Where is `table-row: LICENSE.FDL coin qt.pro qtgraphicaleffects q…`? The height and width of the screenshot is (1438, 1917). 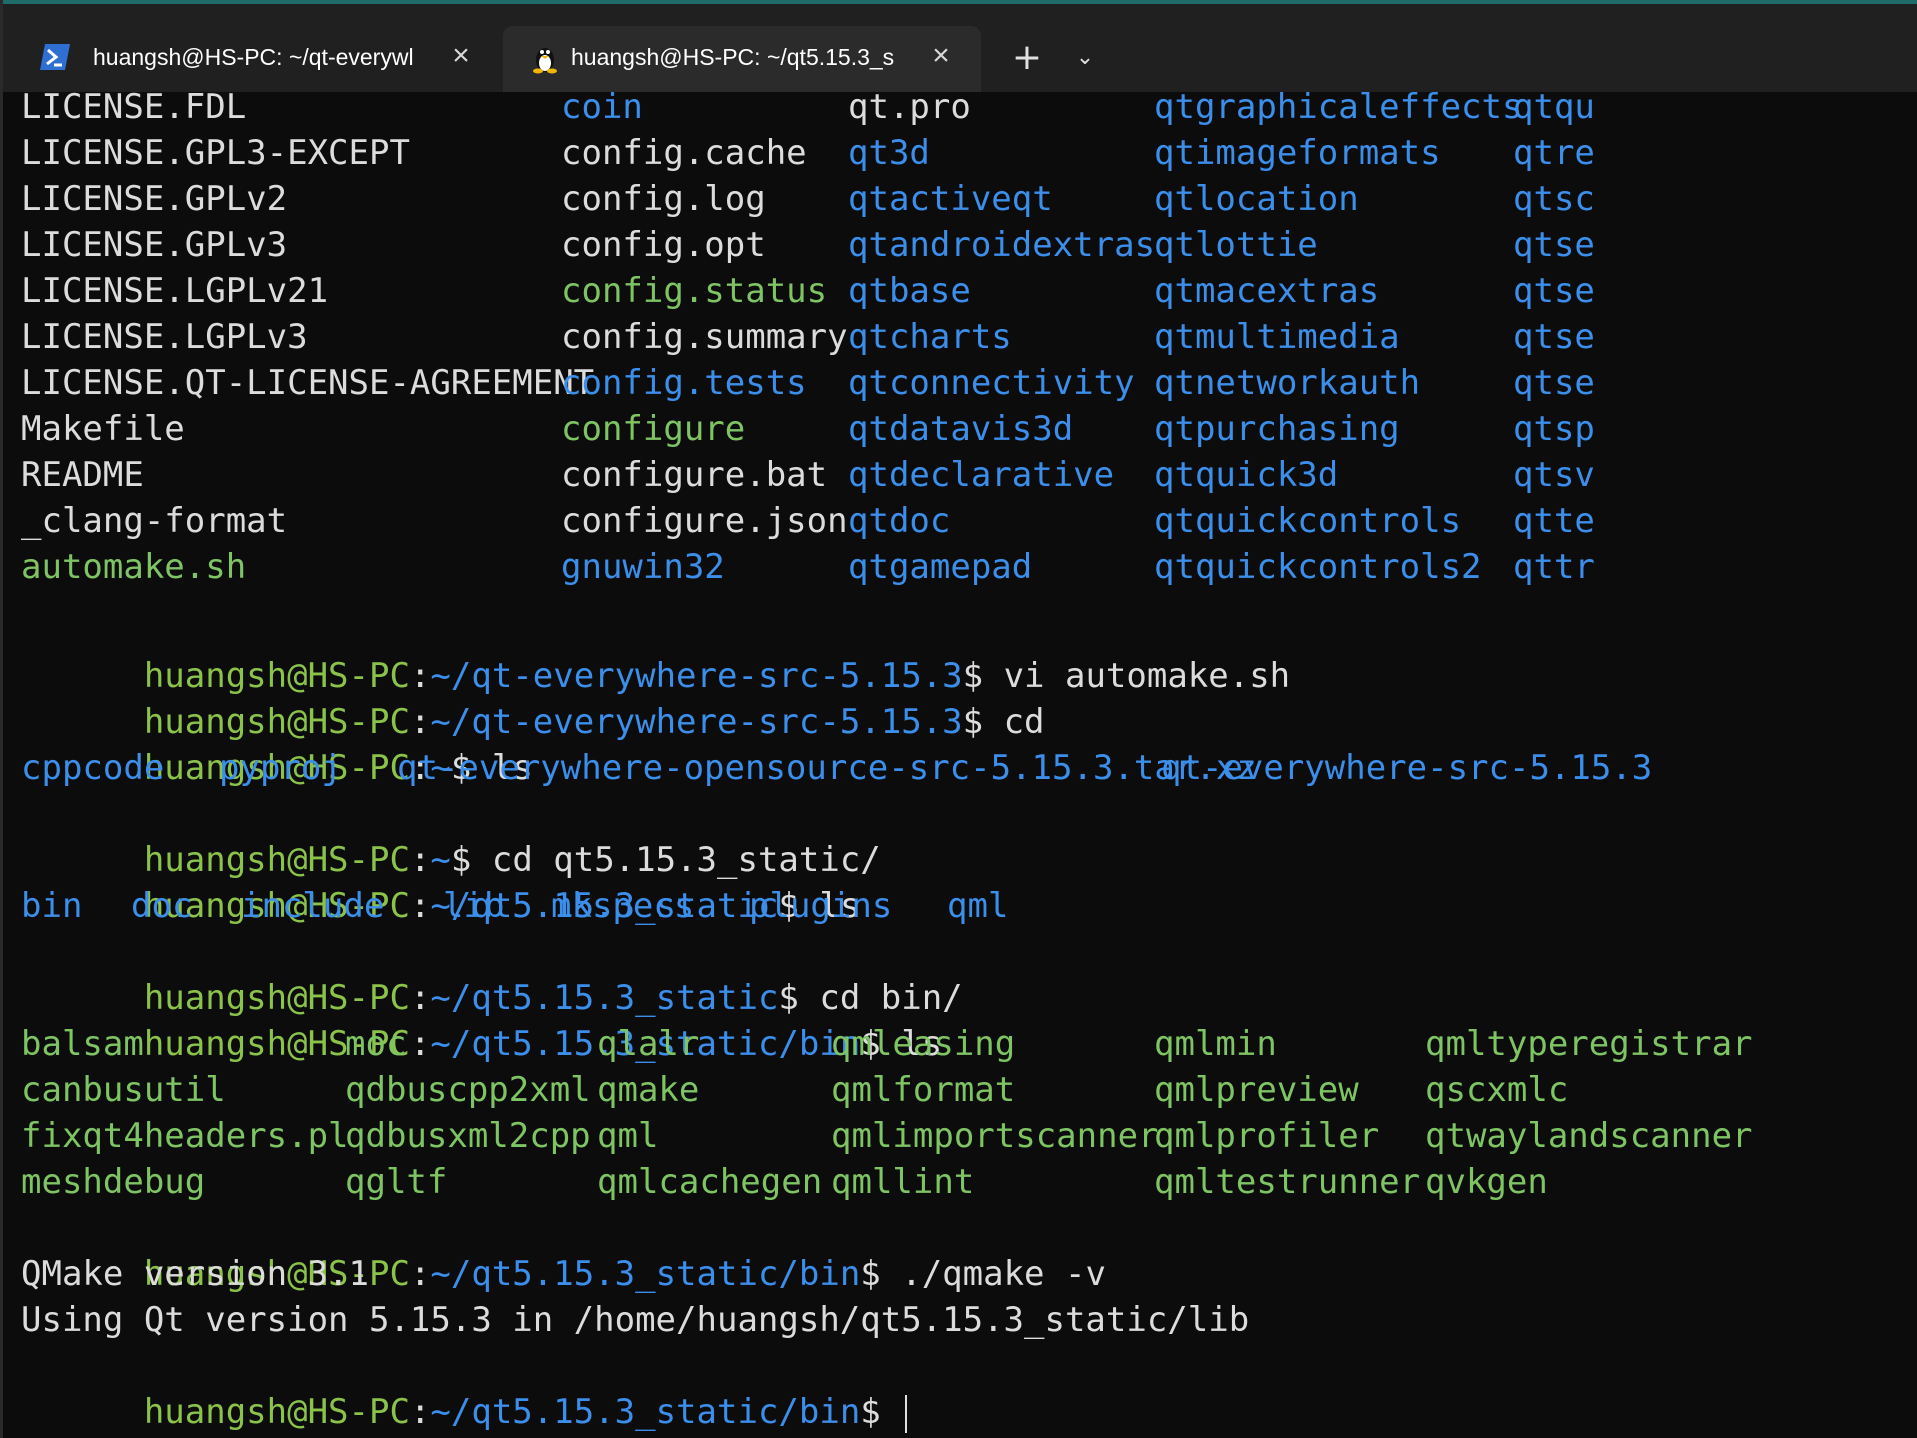
table-row: LICENSE.FDL coin qt.pro qtgraphicaleffects q… is located at coordinates (969, 111).